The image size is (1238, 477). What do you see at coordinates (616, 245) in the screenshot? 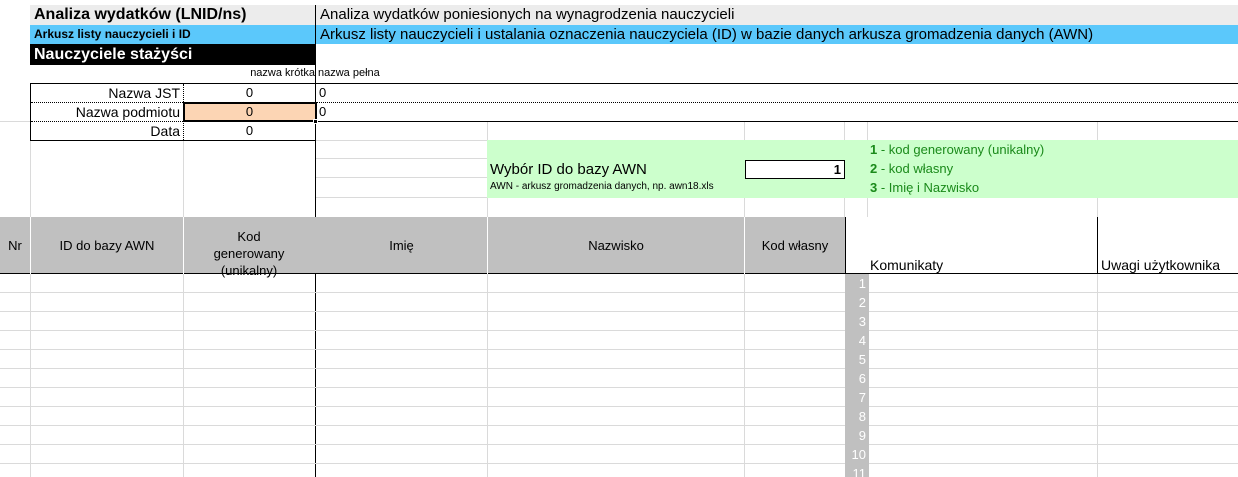
I see `header-last-name: Nazwisko` at bounding box center [616, 245].